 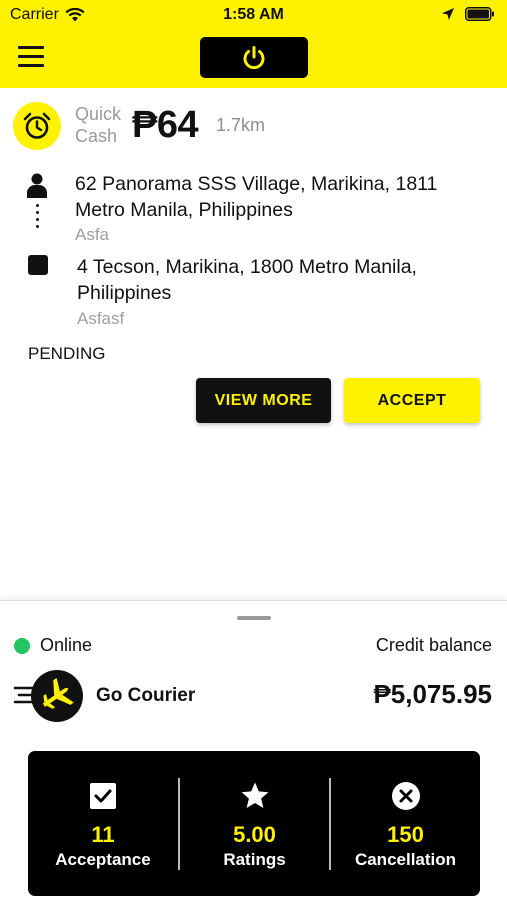 I want to click on status-bar: Carrier 1:58 AM, so click(x=253, y=16).